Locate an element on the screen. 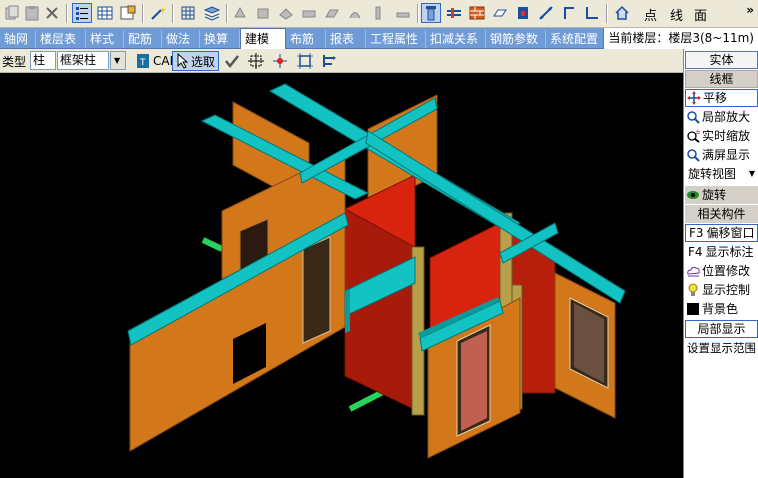  tab-floor-table: 楼层表 is located at coordinates (61, 39).